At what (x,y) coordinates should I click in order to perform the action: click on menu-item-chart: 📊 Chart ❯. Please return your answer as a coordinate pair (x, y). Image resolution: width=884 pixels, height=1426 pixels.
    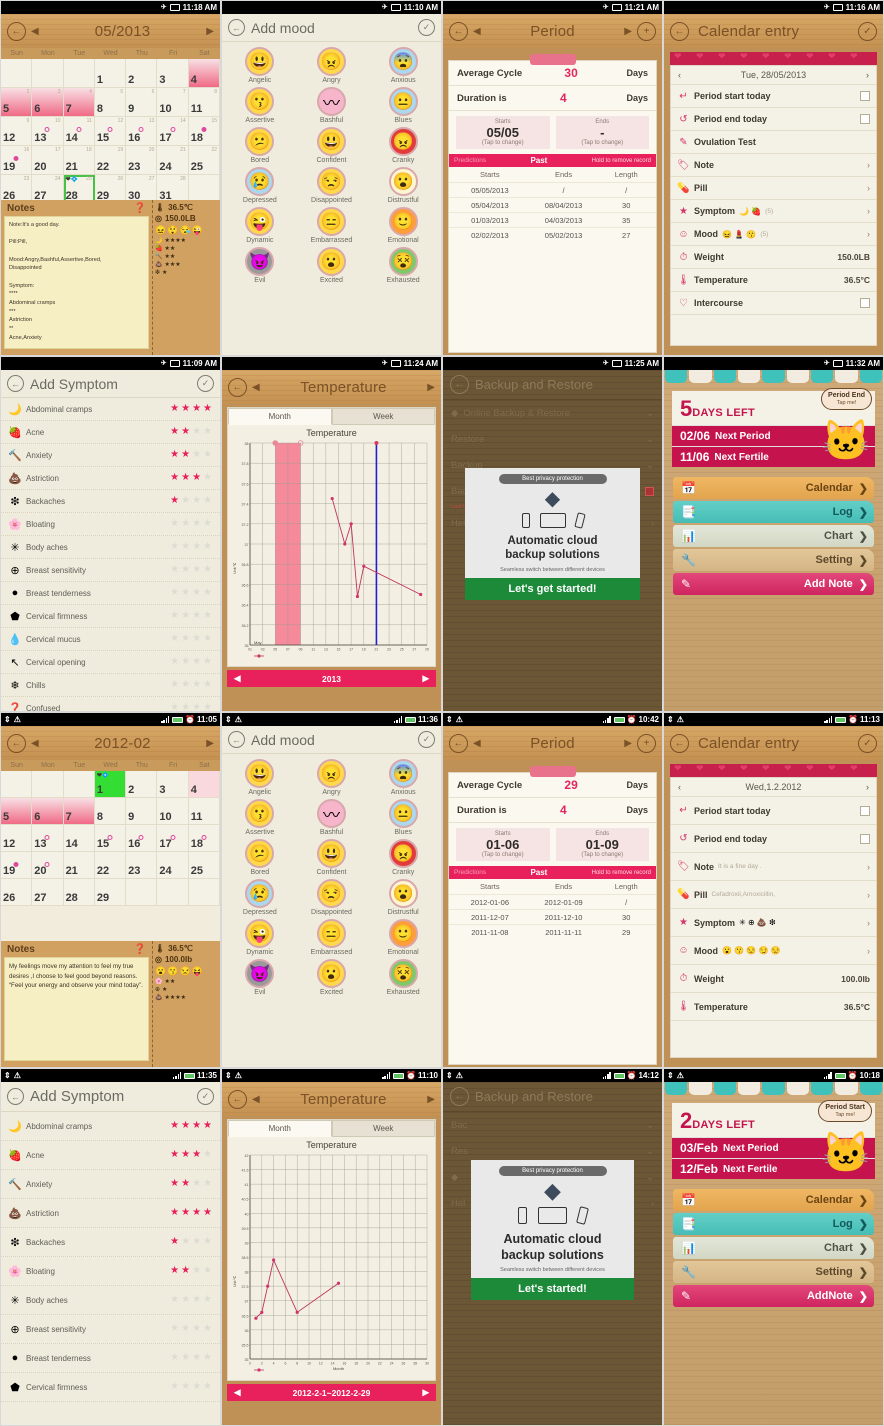
    Looking at the image, I should click on (773, 1248).